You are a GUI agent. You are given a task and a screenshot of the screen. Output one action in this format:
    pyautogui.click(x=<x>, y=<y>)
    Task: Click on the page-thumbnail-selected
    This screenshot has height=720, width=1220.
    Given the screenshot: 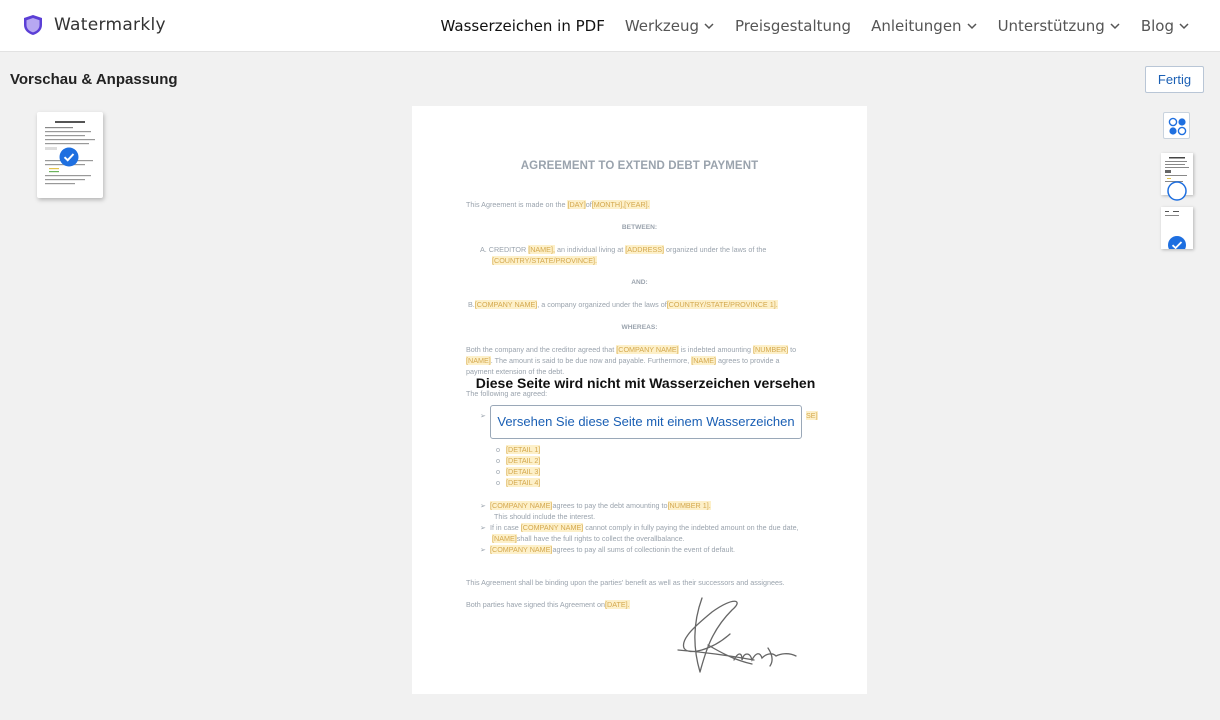 What is the action you would take?
    pyautogui.click(x=70, y=155)
    